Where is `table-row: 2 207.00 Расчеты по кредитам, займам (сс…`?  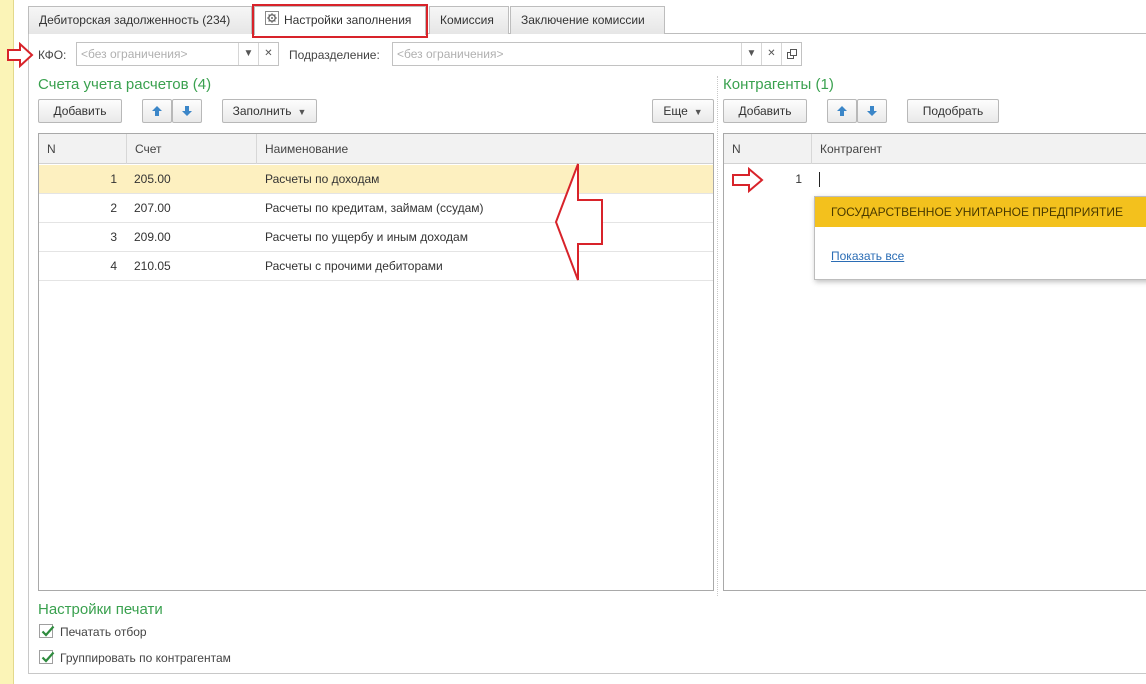 table-row: 2 207.00 Расчеты по кредитам, займам (сс… is located at coordinates (376, 208).